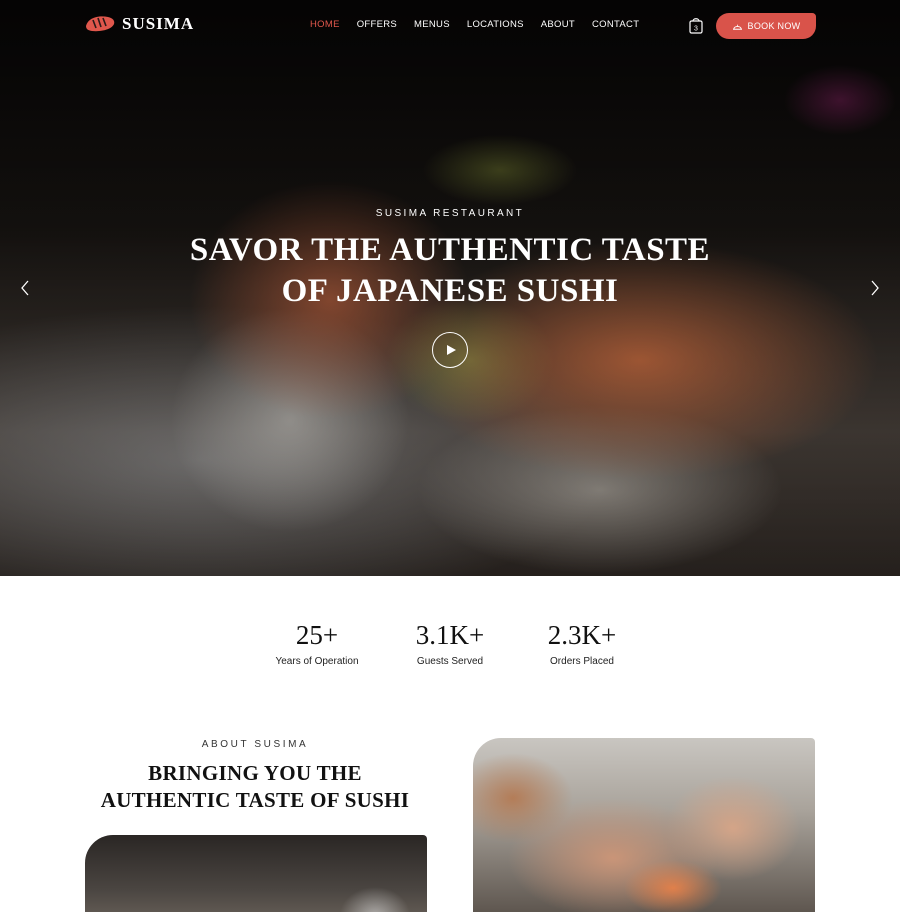 Image resolution: width=900 pixels, height=912 pixels. Describe the element at coordinates (325, 24) in the screenshot. I see `nav-home: HOME` at that location.